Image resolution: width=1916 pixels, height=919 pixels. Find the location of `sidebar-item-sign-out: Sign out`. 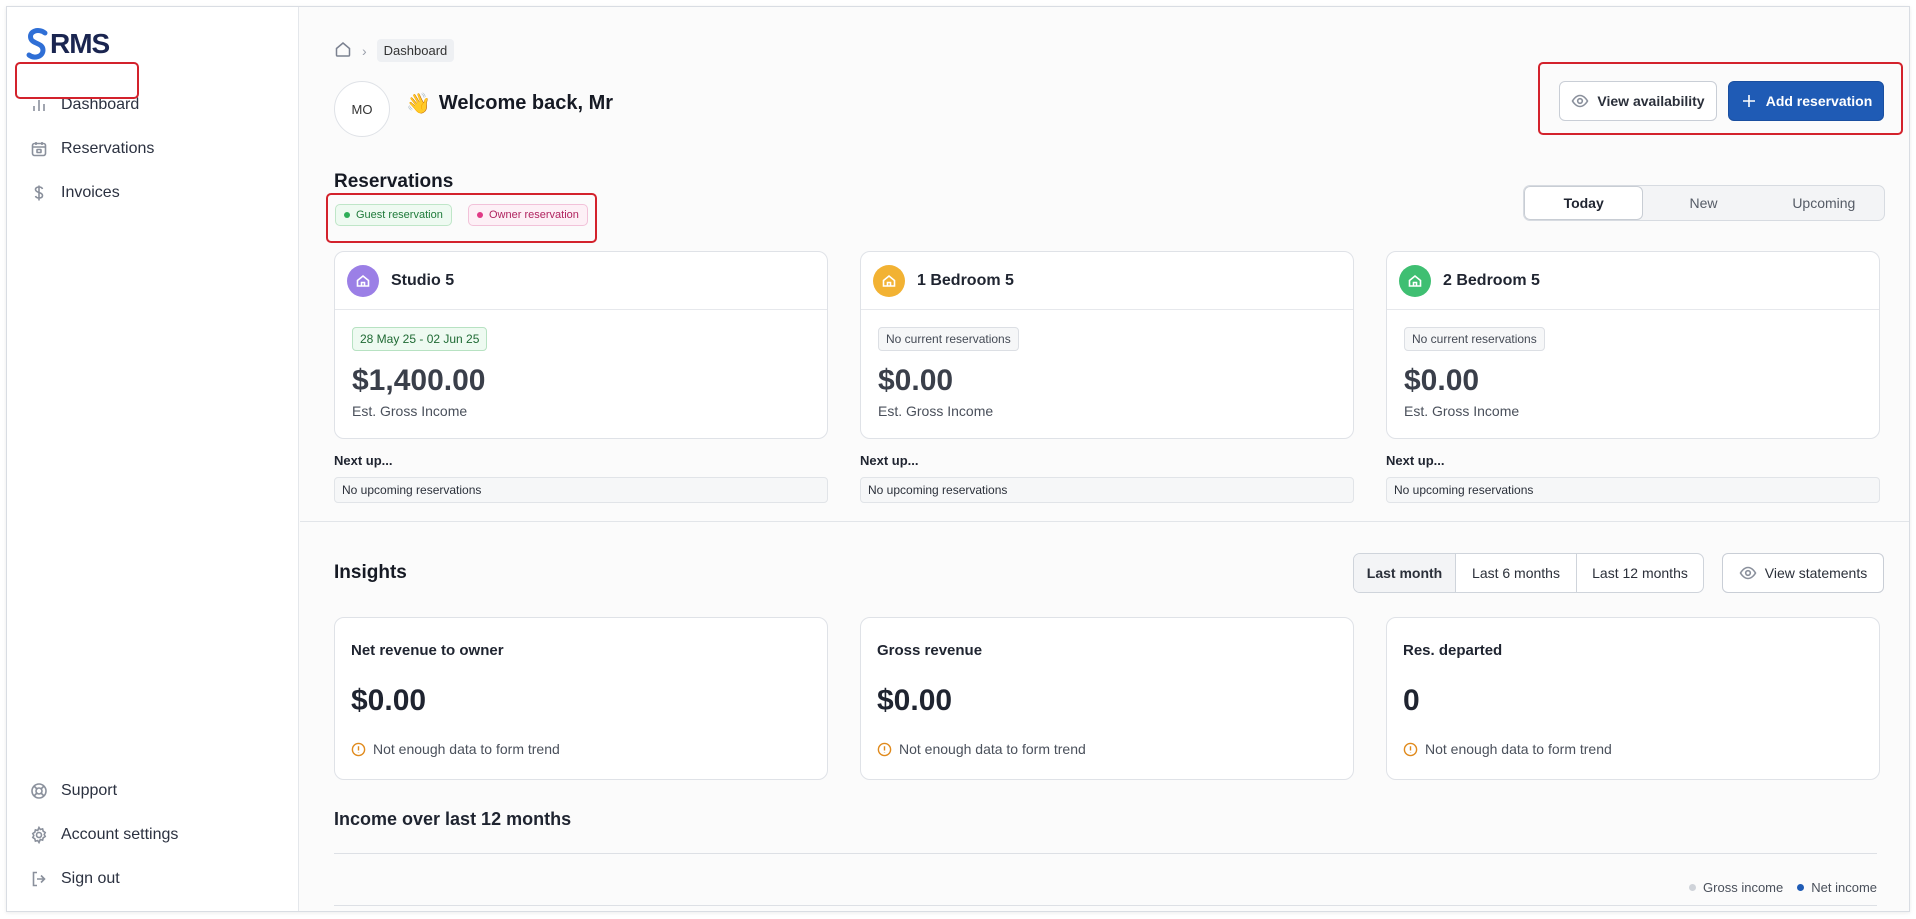

sidebar-item-sign-out: Sign out is located at coordinates (74, 879).